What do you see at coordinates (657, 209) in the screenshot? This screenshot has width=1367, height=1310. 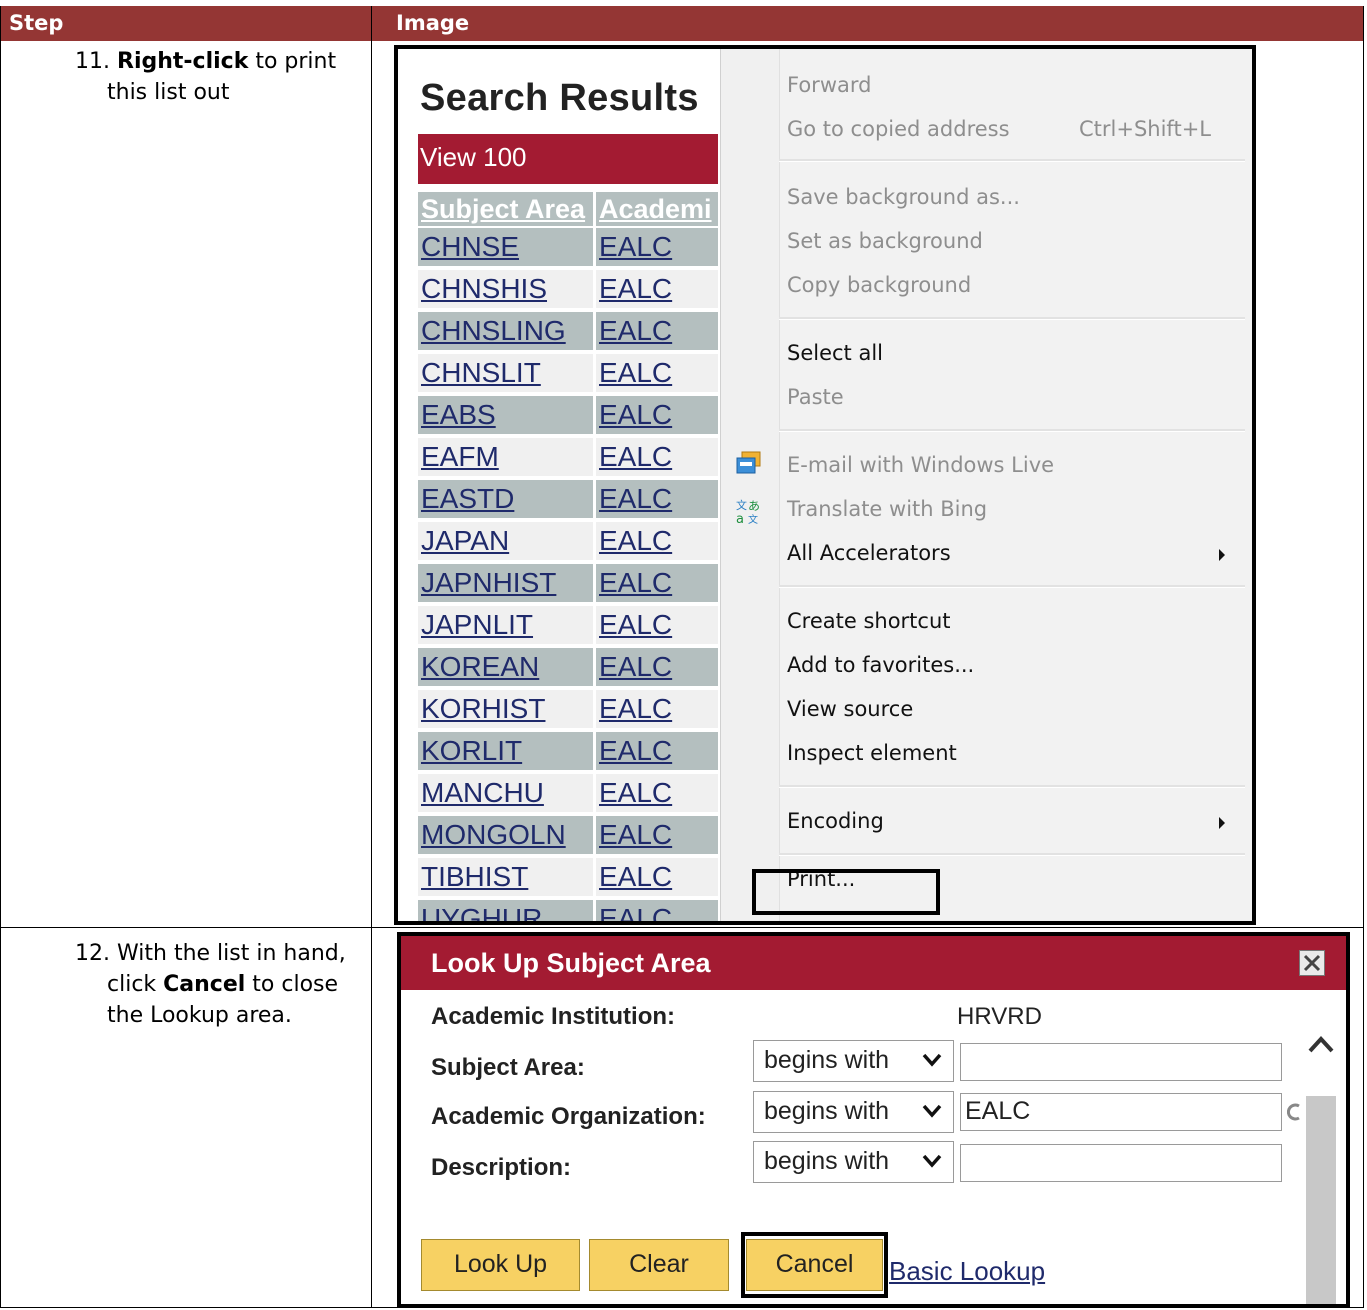 I see `column-header: Academi` at bounding box center [657, 209].